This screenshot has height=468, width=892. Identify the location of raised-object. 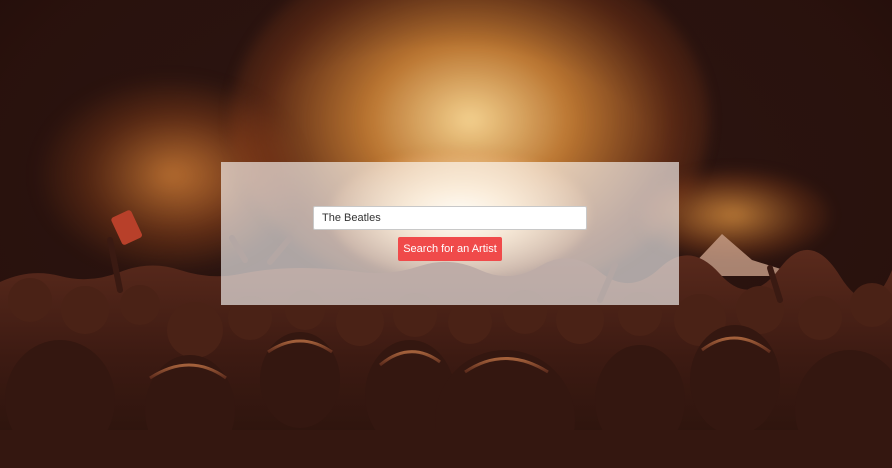
(126, 227).